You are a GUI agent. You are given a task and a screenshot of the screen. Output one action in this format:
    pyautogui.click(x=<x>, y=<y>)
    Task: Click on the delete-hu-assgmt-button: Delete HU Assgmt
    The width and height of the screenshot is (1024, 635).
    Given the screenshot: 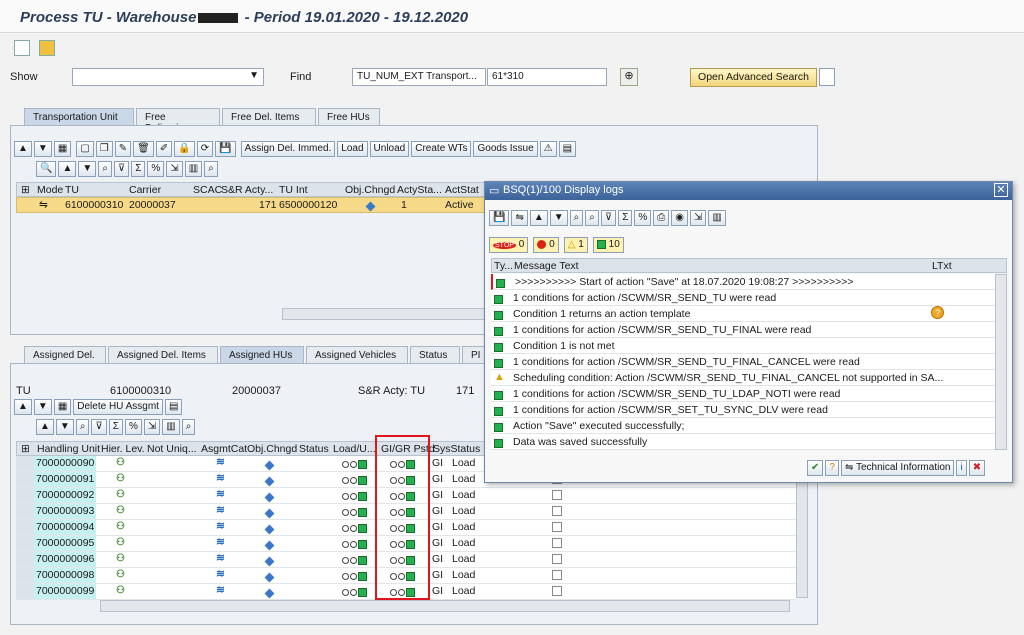 What is the action you would take?
    pyautogui.click(x=118, y=407)
    